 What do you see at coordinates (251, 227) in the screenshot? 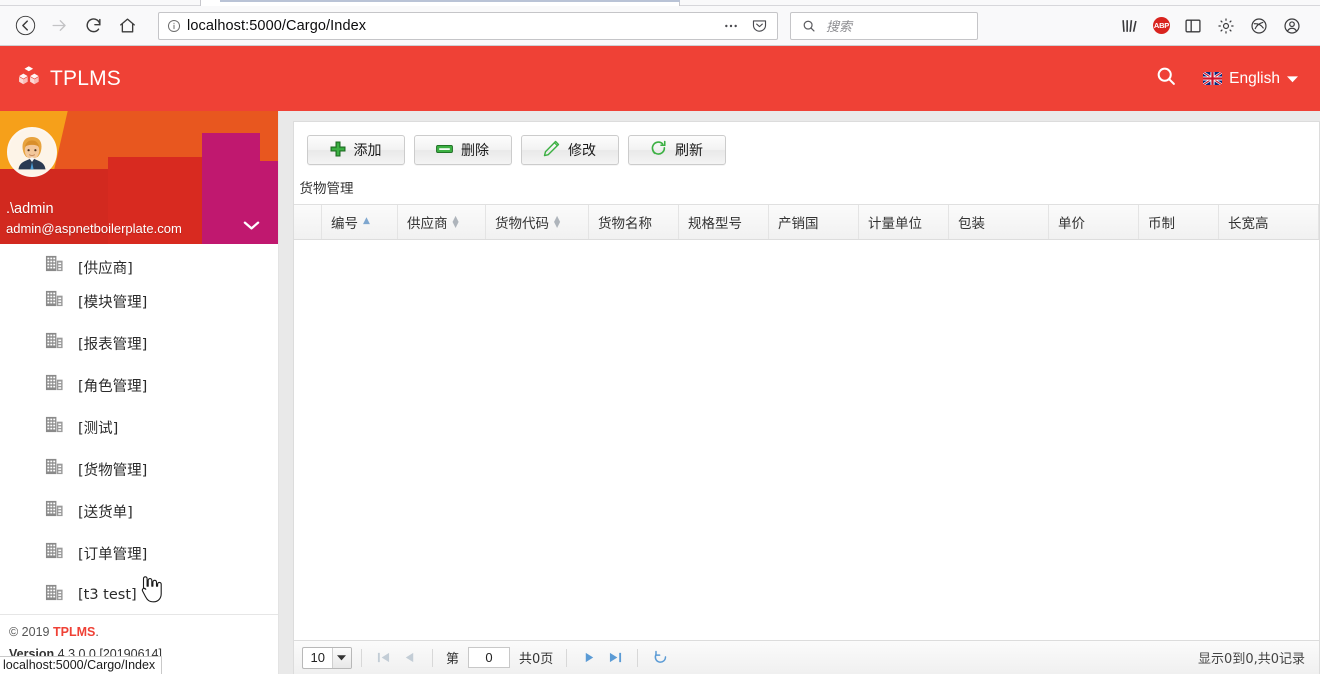
I see `profile-chevron-down-icon` at bounding box center [251, 227].